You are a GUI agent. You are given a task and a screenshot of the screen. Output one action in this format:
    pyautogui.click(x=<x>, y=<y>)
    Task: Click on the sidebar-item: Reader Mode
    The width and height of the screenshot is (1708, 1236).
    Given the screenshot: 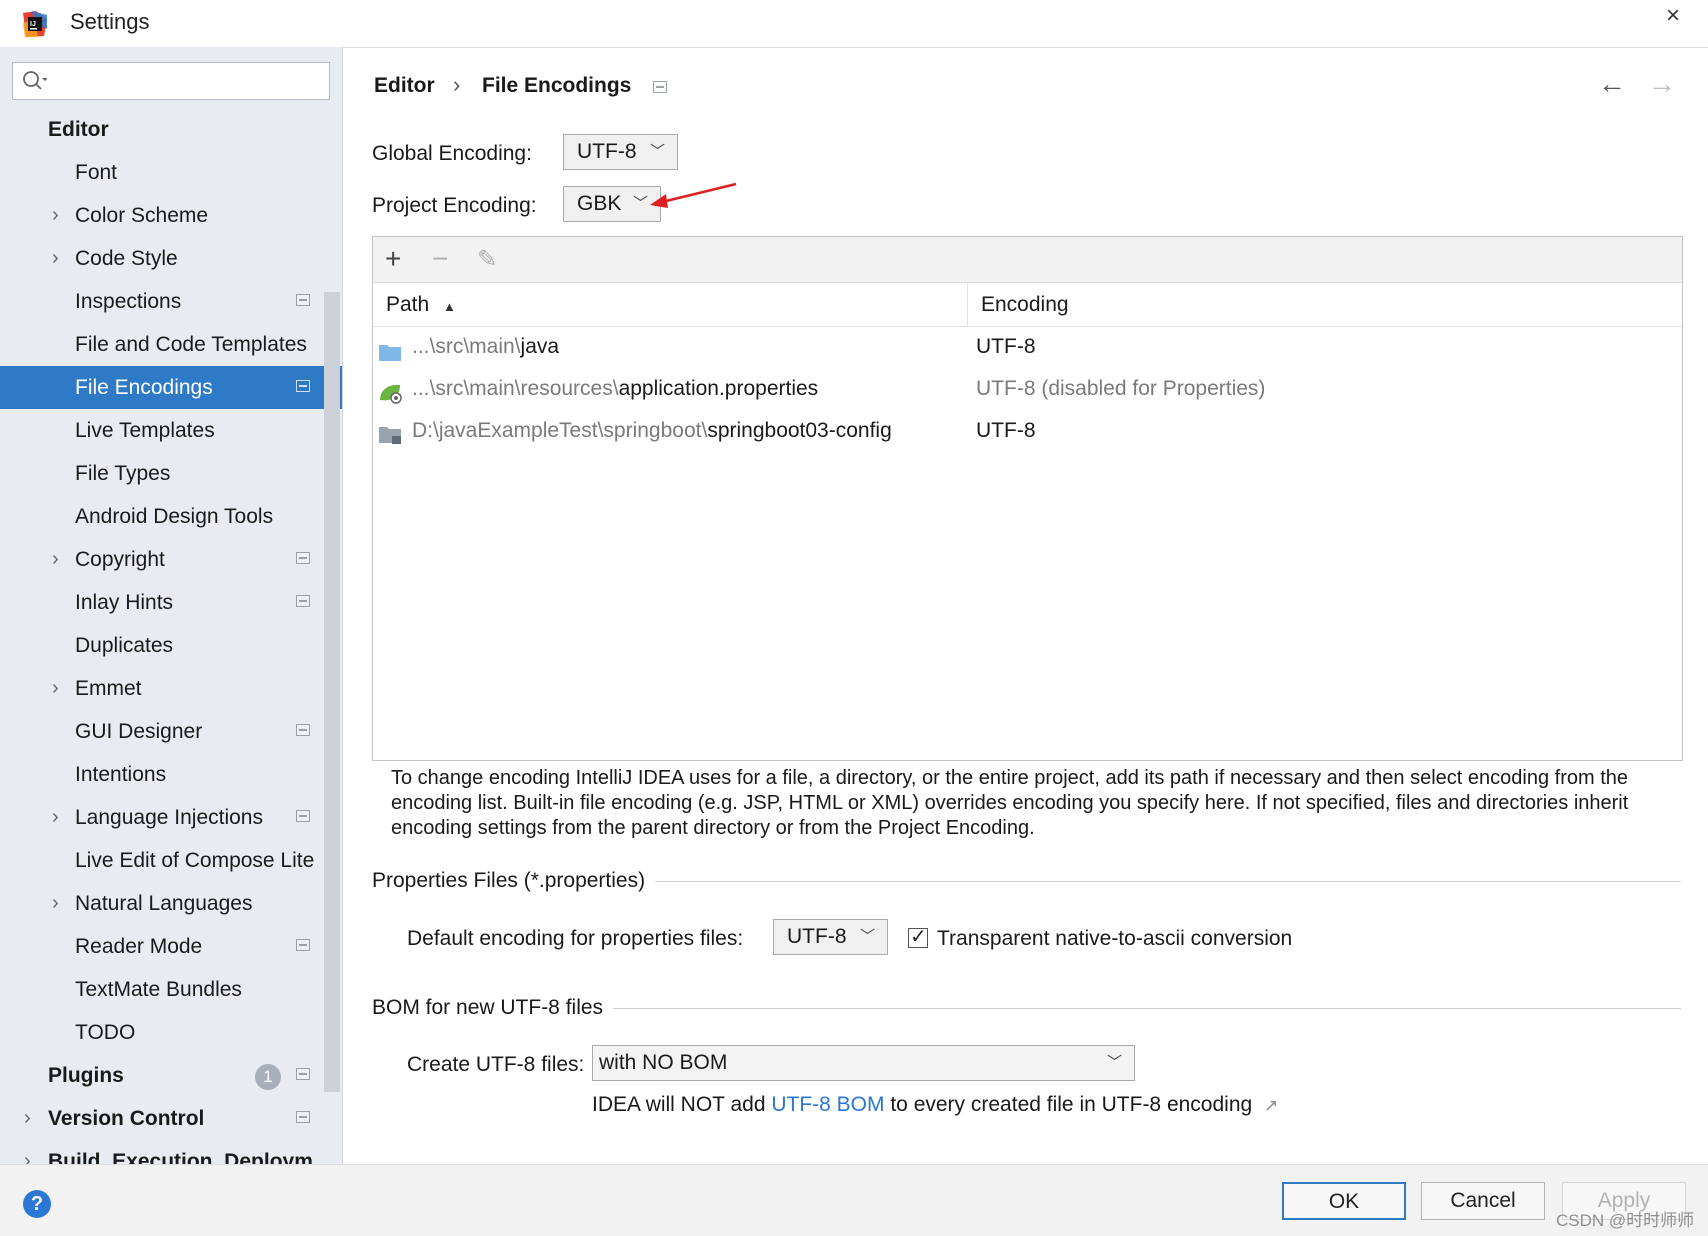 What is the action you would take?
    pyautogui.click(x=171, y=946)
    